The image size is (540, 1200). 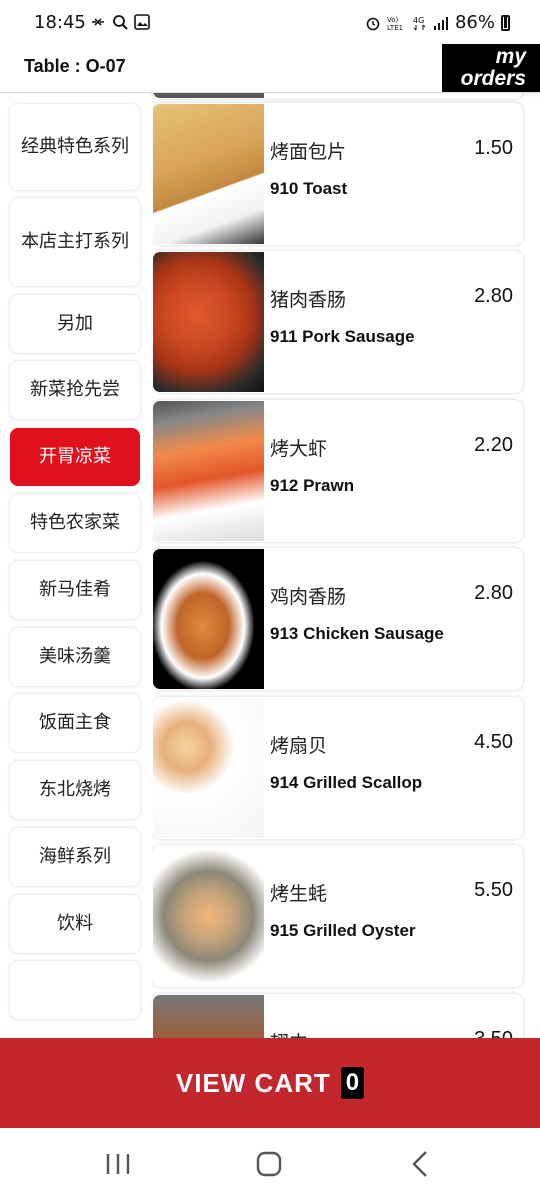 I want to click on category-label: 新马佳肴, so click(x=75, y=589).